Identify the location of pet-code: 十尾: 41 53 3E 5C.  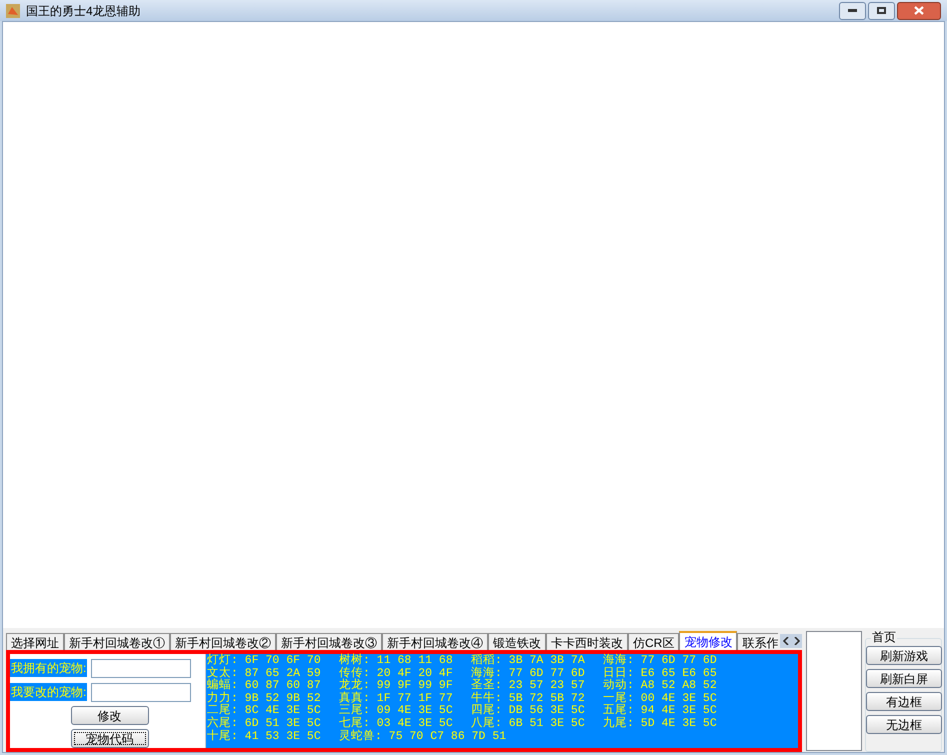
(264, 737).